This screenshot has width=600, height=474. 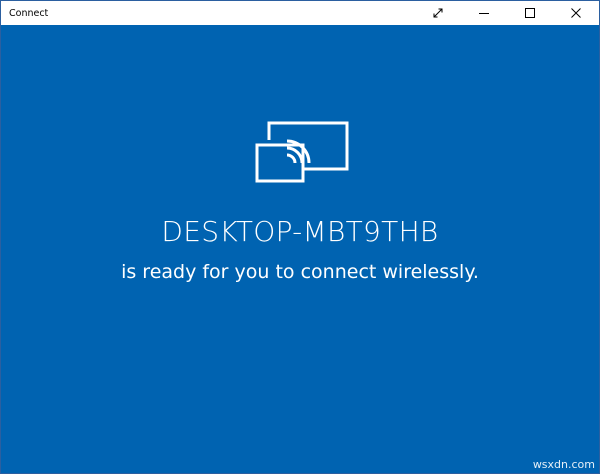 I want to click on maximize-button, so click(x=530, y=13).